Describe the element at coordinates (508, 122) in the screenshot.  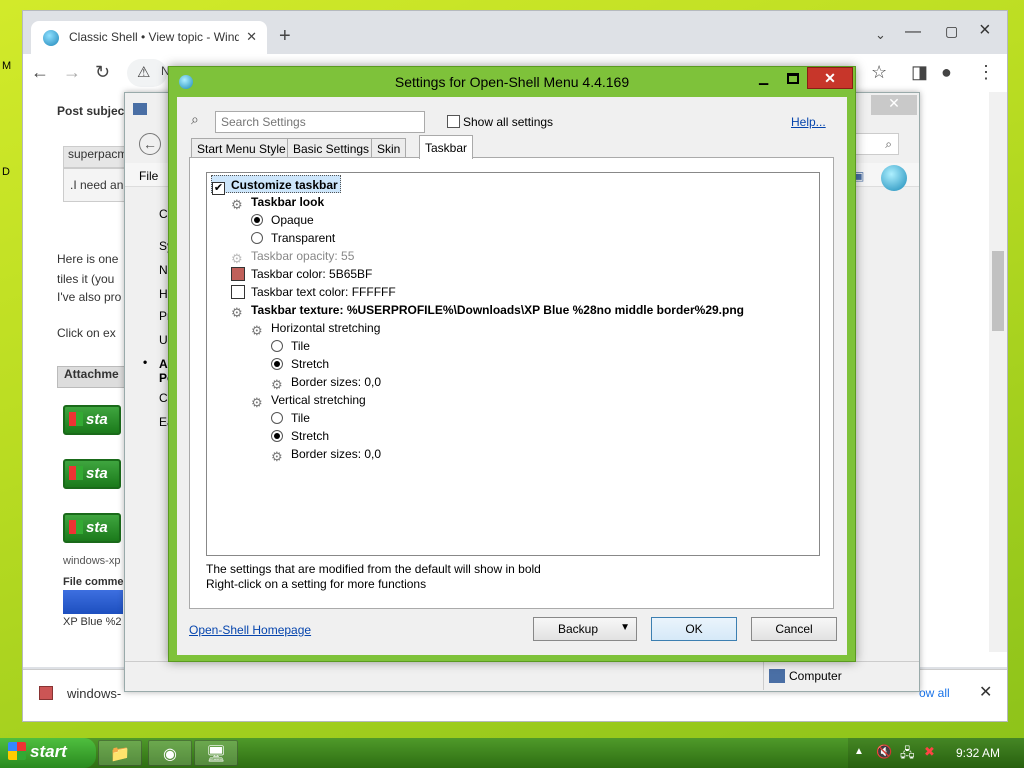
I see `show-all-settings-label: Show all settings` at that location.